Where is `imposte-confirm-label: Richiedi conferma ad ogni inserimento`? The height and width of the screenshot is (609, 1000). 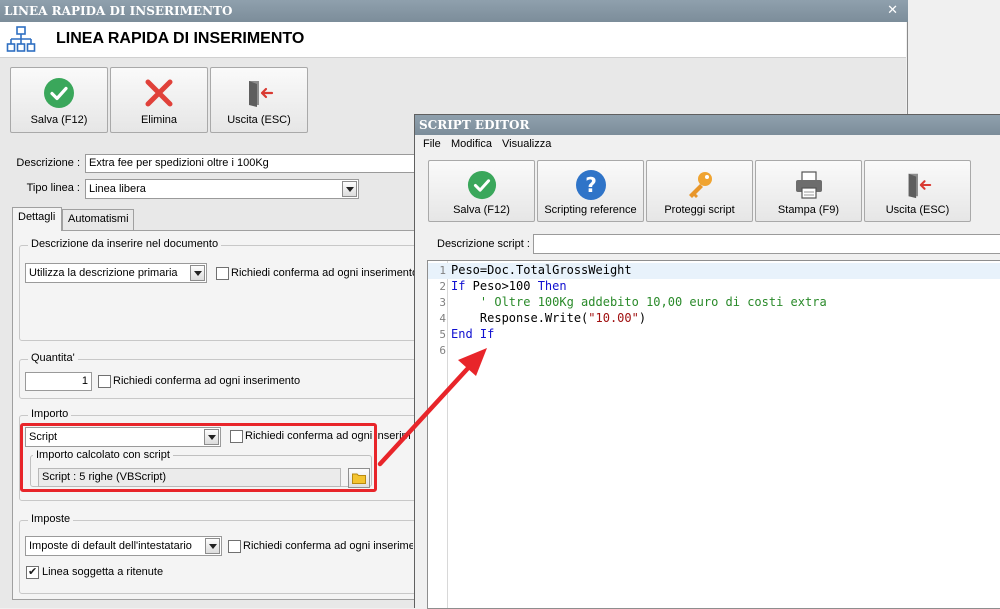 imposte-confirm-label: Richiedi conferma ad ogni inserimento is located at coordinates (328, 546).